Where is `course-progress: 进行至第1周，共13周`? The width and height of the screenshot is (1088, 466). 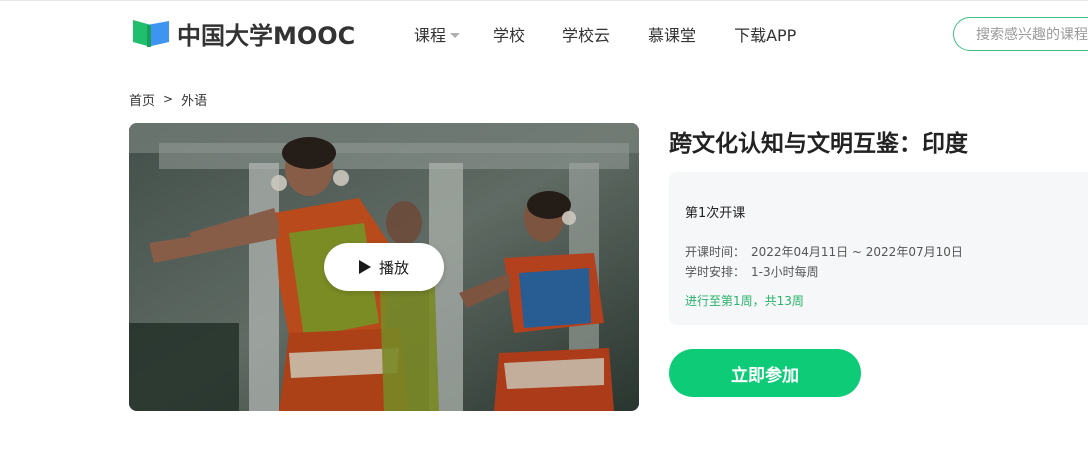
course-progress: 进行至第1周，共13周 is located at coordinates (744, 301).